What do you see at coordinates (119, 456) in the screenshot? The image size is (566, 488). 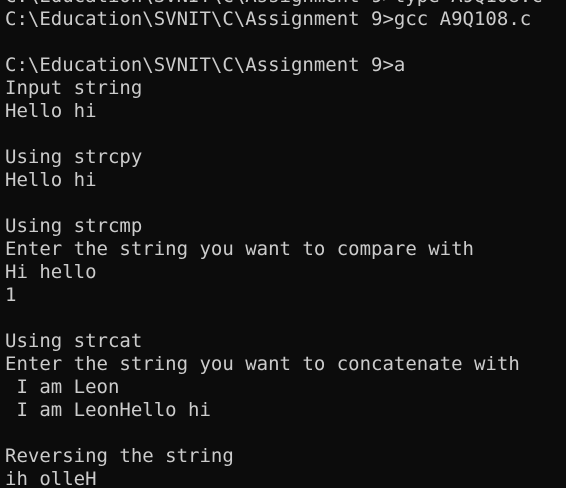 I see `console-line-reverse-heading: Reversing the string` at bounding box center [119, 456].